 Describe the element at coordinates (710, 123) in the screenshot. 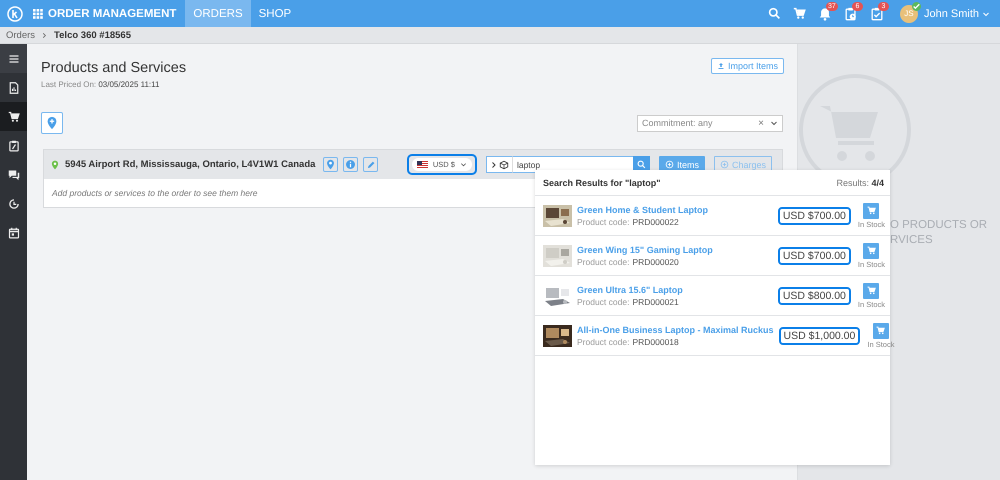

I see `commitment-select: Commitment: any ×` at that location.